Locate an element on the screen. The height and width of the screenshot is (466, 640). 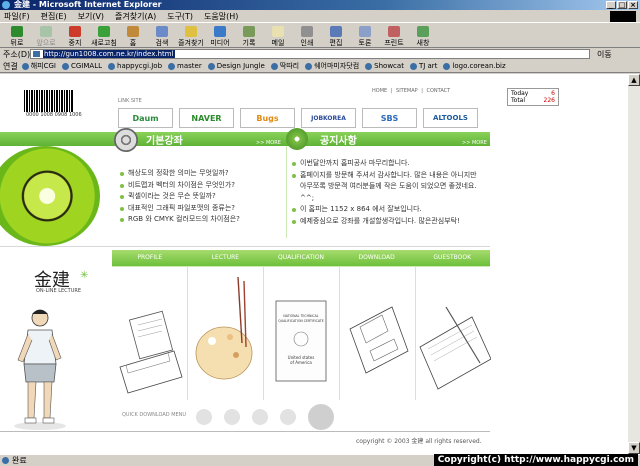
list-item: 해상도의 정확한 의미는 무엇일까? is located at coordinates (200, 174).